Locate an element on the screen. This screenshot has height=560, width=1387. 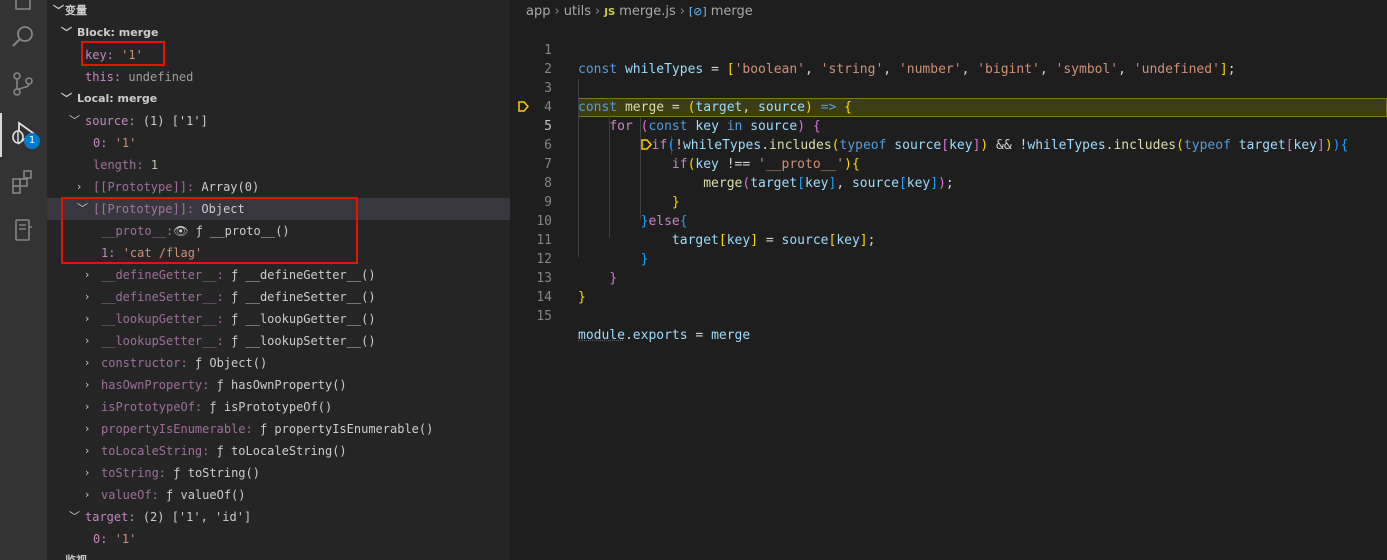
var-method: › __defineGetter__: ƒ __defineGetter__() is located at coordinates (278, 275).